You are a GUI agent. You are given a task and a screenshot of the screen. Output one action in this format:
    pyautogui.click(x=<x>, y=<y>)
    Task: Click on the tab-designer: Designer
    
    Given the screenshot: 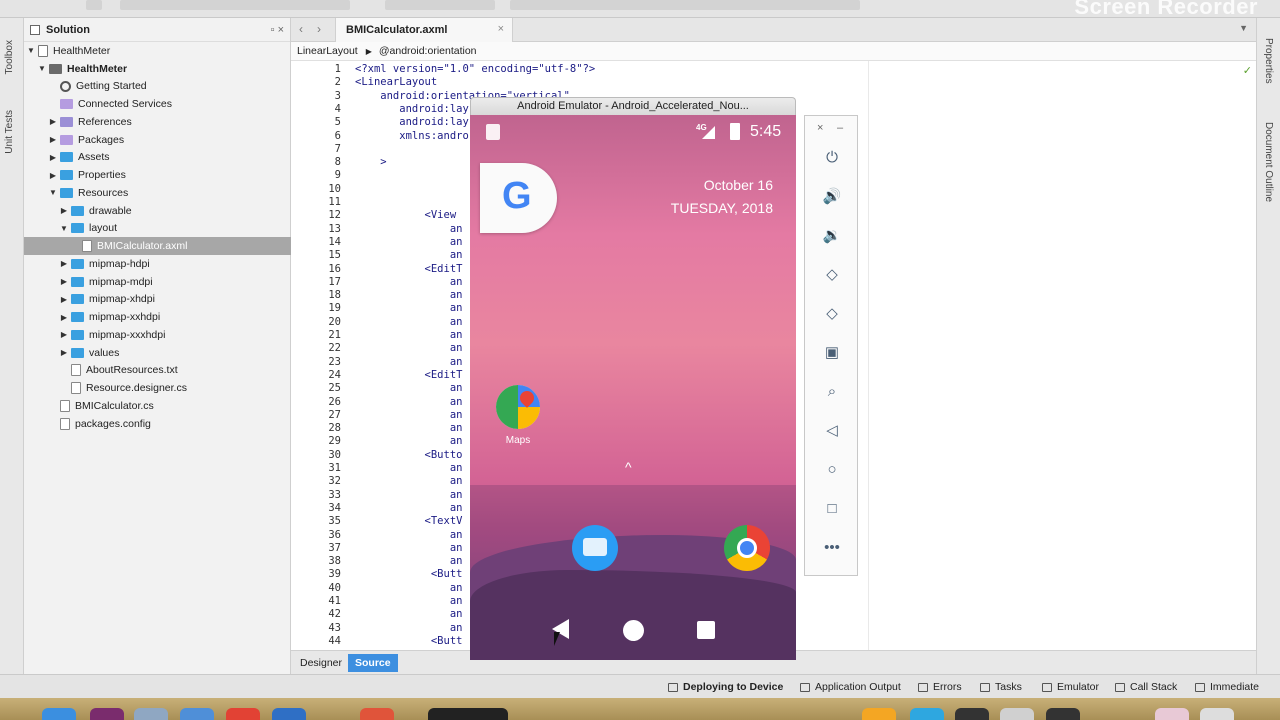 What is the action you would take?
    pyautogui.click(x=321, y=663)
    